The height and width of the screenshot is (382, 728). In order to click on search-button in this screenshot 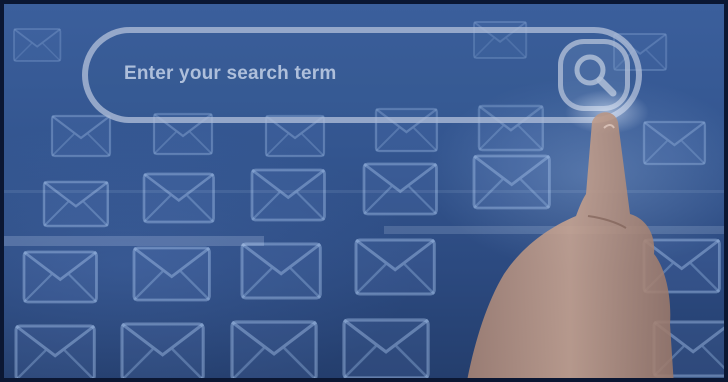, I will do `click(594, 75)`.